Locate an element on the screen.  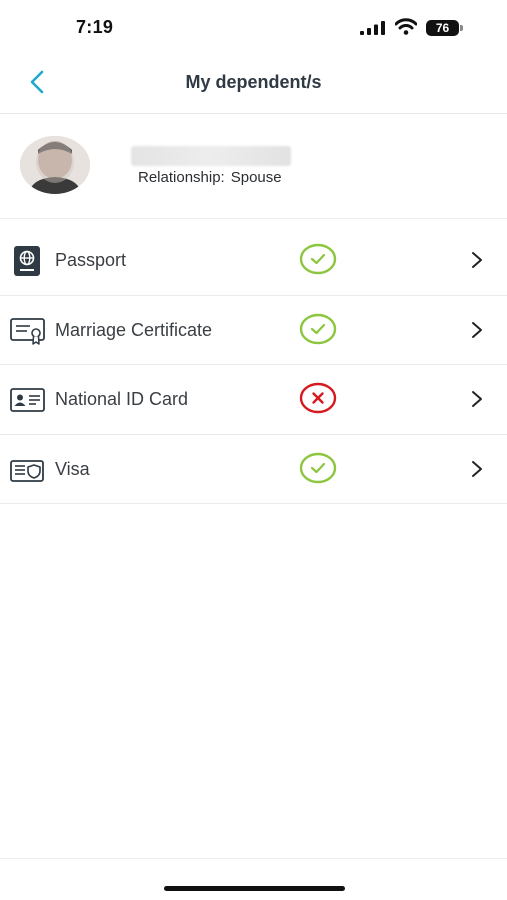
status-time: 7:19 is located at coordinates (95, 27).